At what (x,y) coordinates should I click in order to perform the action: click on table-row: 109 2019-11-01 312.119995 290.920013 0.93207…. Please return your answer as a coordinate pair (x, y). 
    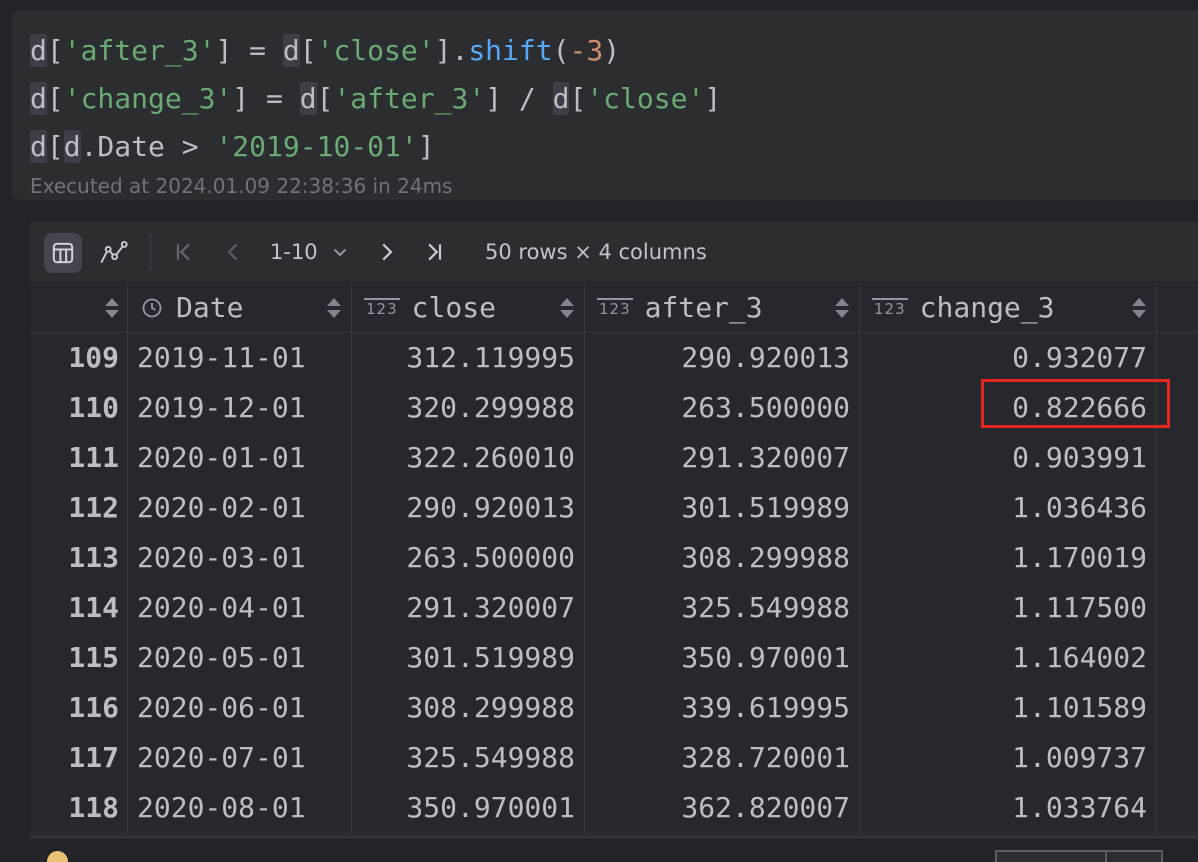
    Looking at the image, I should click on (614, 358).